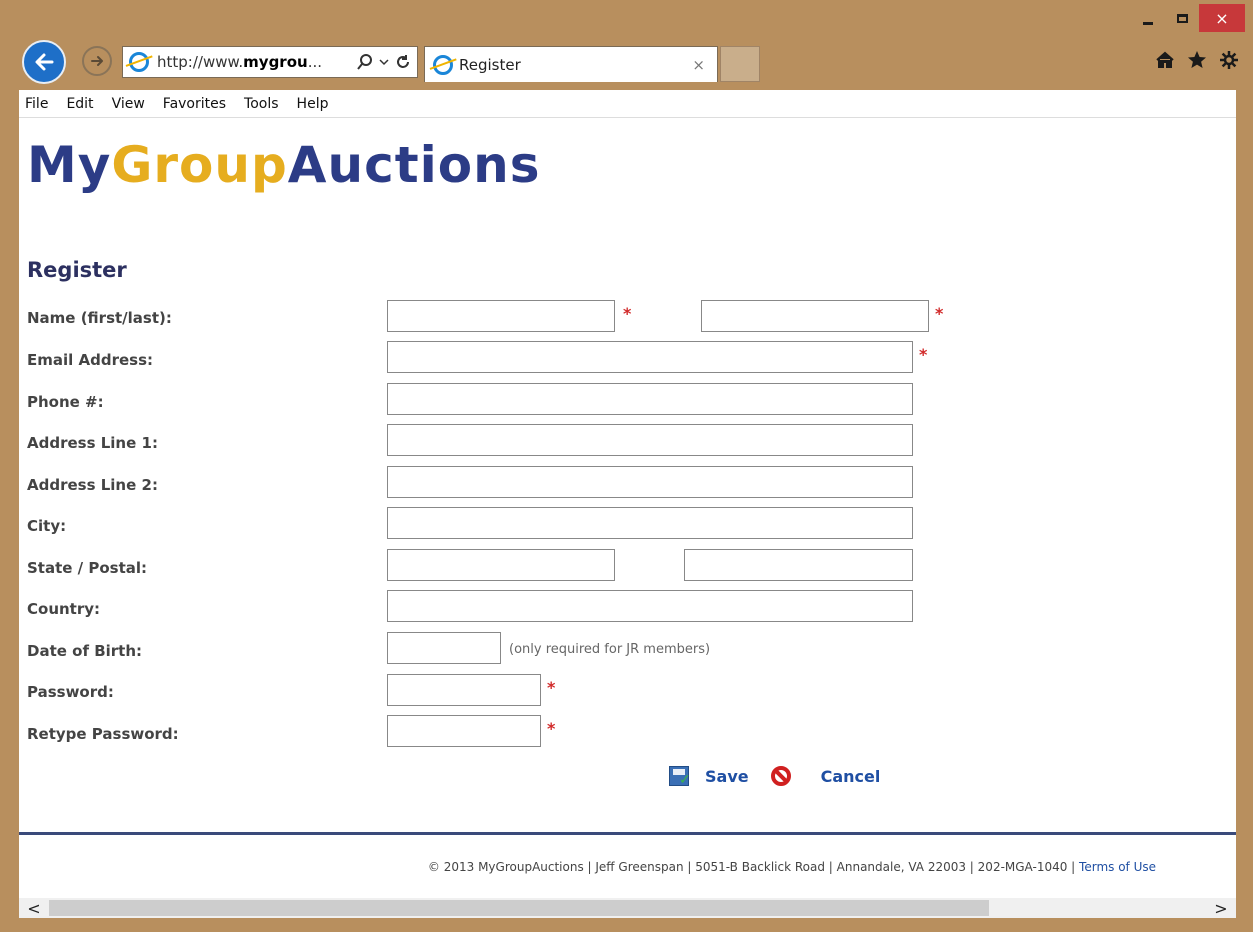  Describe the element at coordinates (815, 316) in the screenshot. I see `last-name-input` at that location.